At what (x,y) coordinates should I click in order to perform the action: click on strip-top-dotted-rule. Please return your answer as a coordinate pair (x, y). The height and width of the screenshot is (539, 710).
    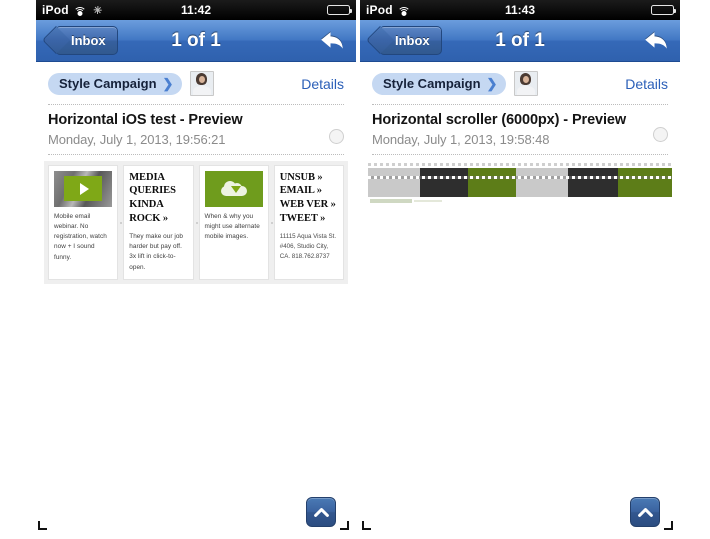
    Looking at the image, I should click on (520, 164).